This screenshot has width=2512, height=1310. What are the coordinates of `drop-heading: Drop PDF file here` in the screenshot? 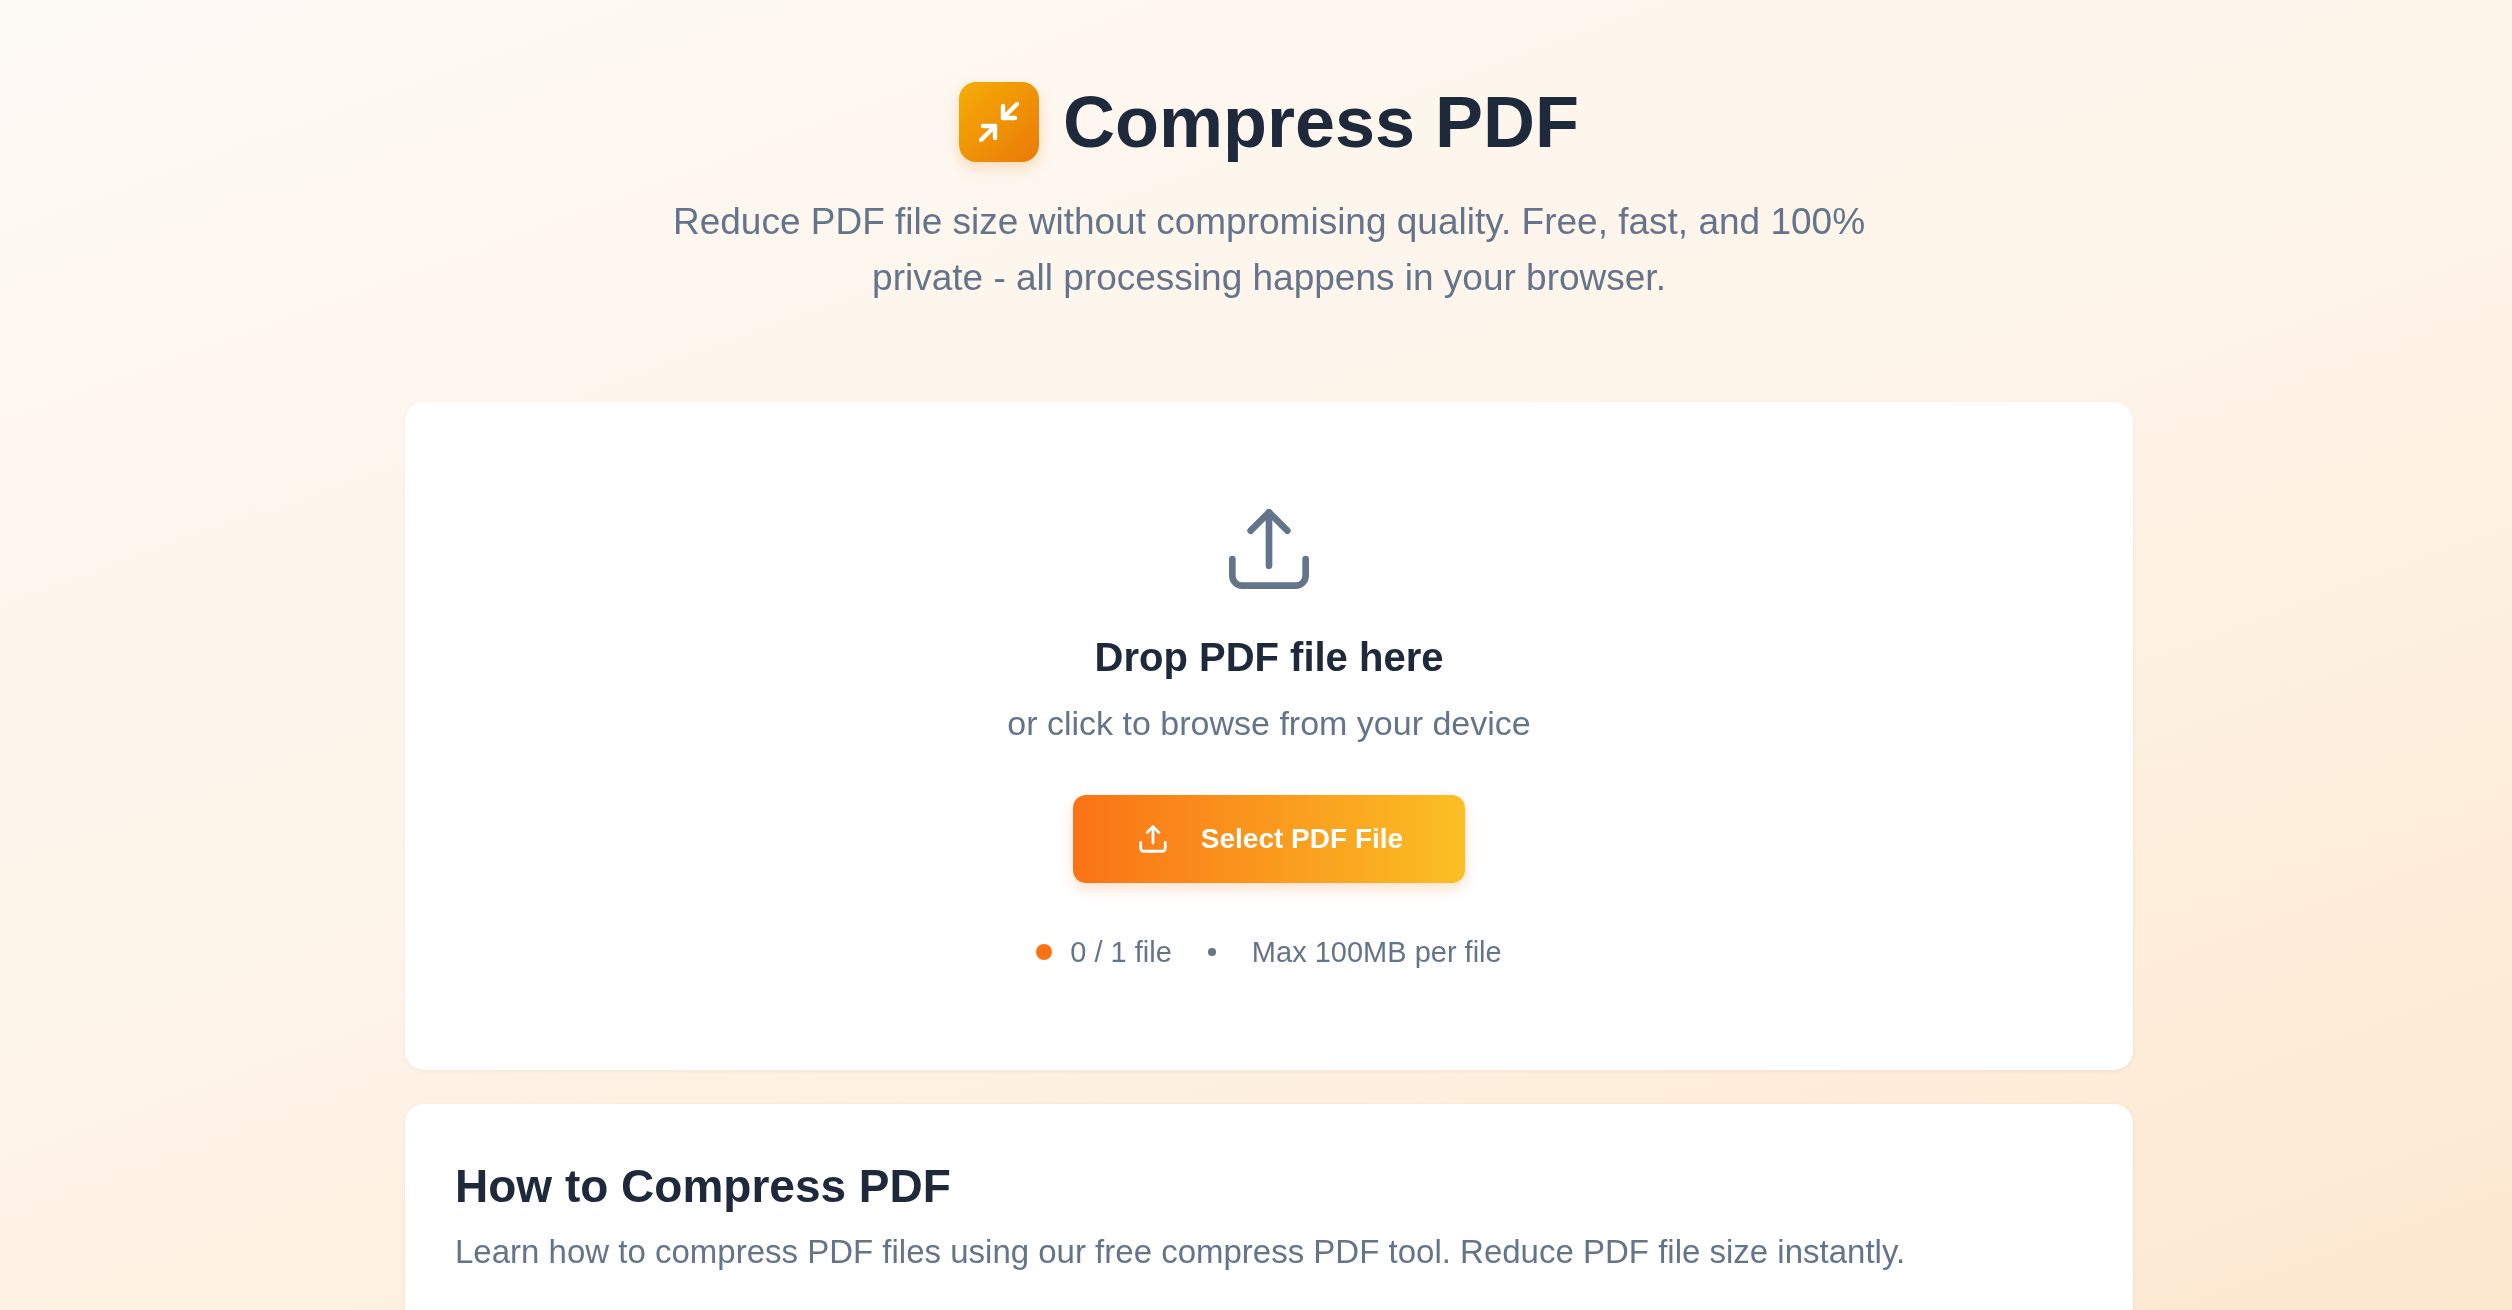 It's located at (1269, 657).